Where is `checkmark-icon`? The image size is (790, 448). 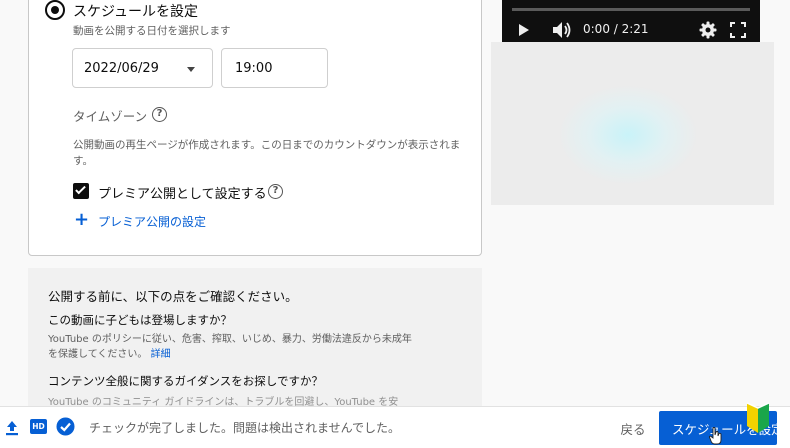
checkmark-icon is located at coordinates (80, 189).